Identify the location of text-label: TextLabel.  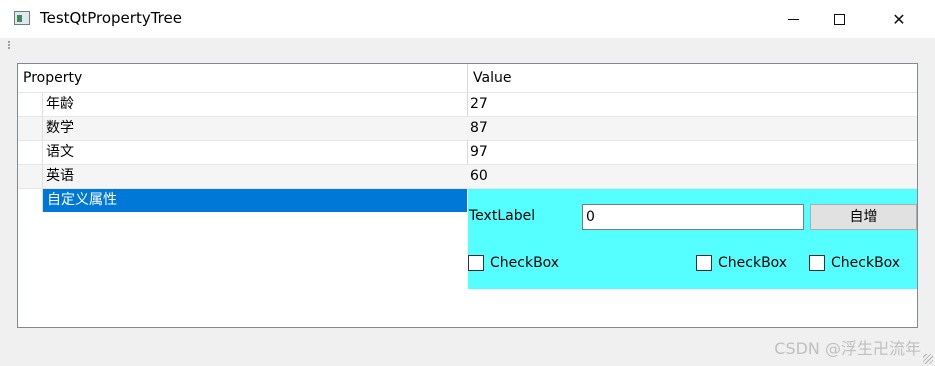
(502, 216).